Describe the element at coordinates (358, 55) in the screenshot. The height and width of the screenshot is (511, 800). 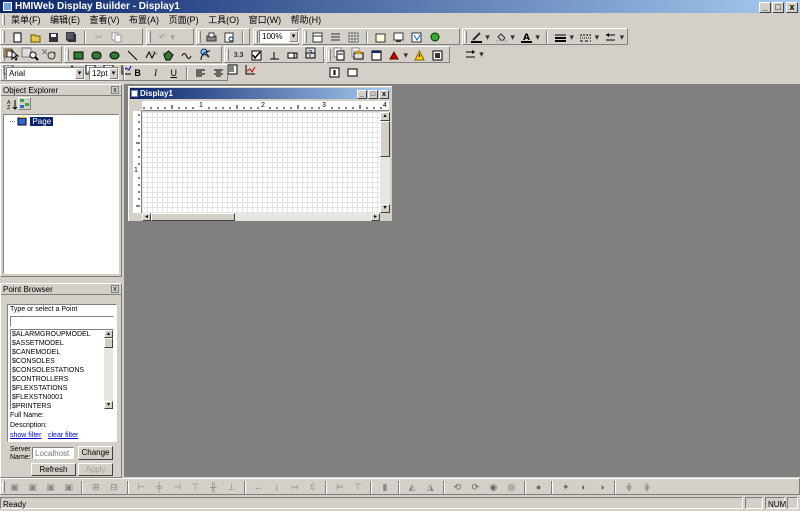
I see `shape-sequence-icon` at that location.